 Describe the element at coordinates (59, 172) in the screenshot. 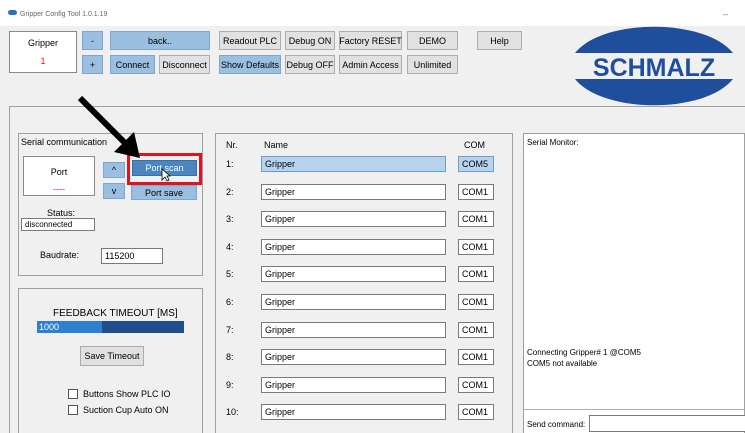

I see `port-label: Port` at that location.